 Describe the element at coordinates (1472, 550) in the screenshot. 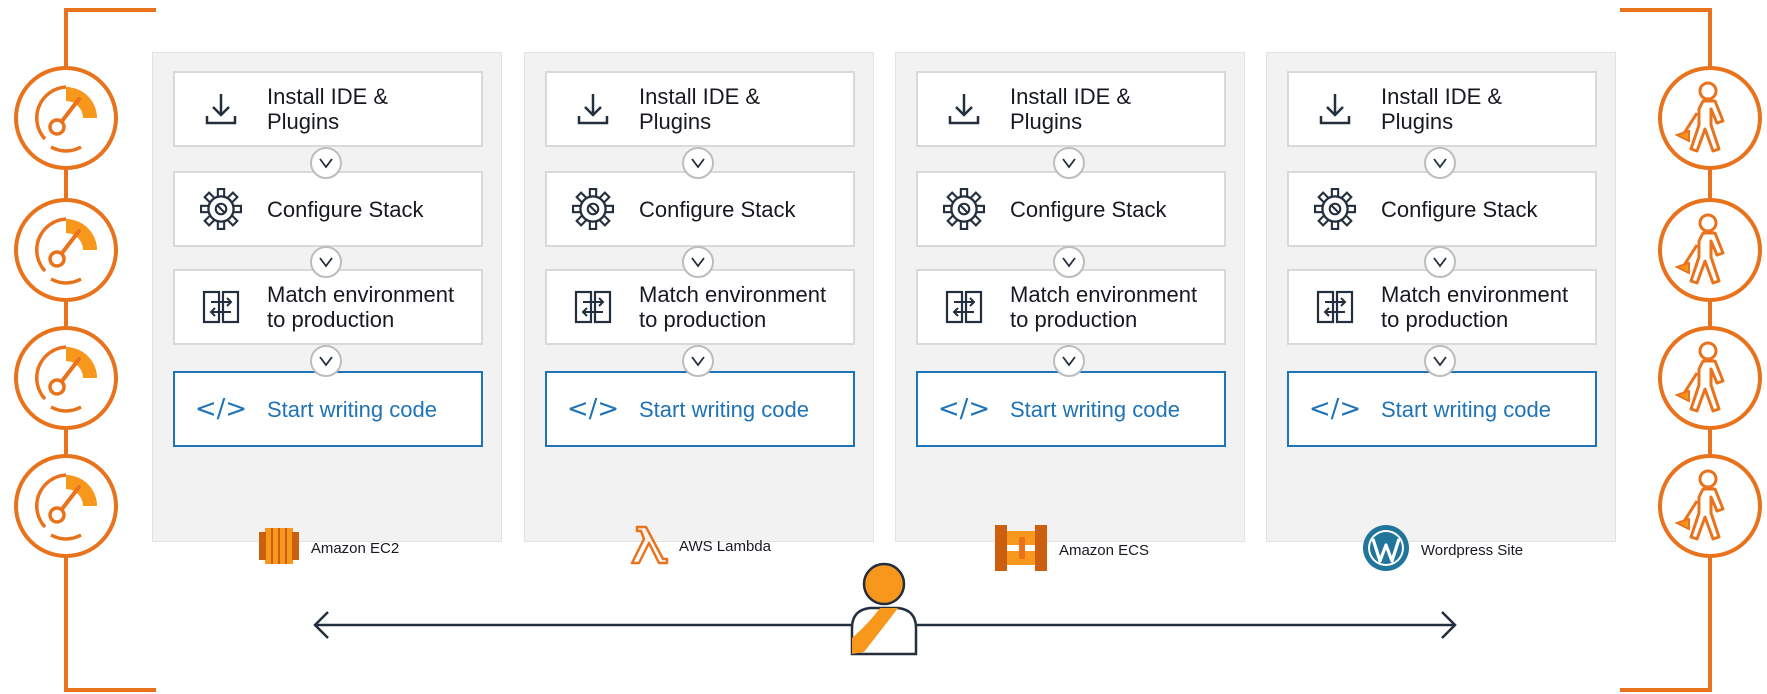

I see `service-label: Wordpress Site` at that location.